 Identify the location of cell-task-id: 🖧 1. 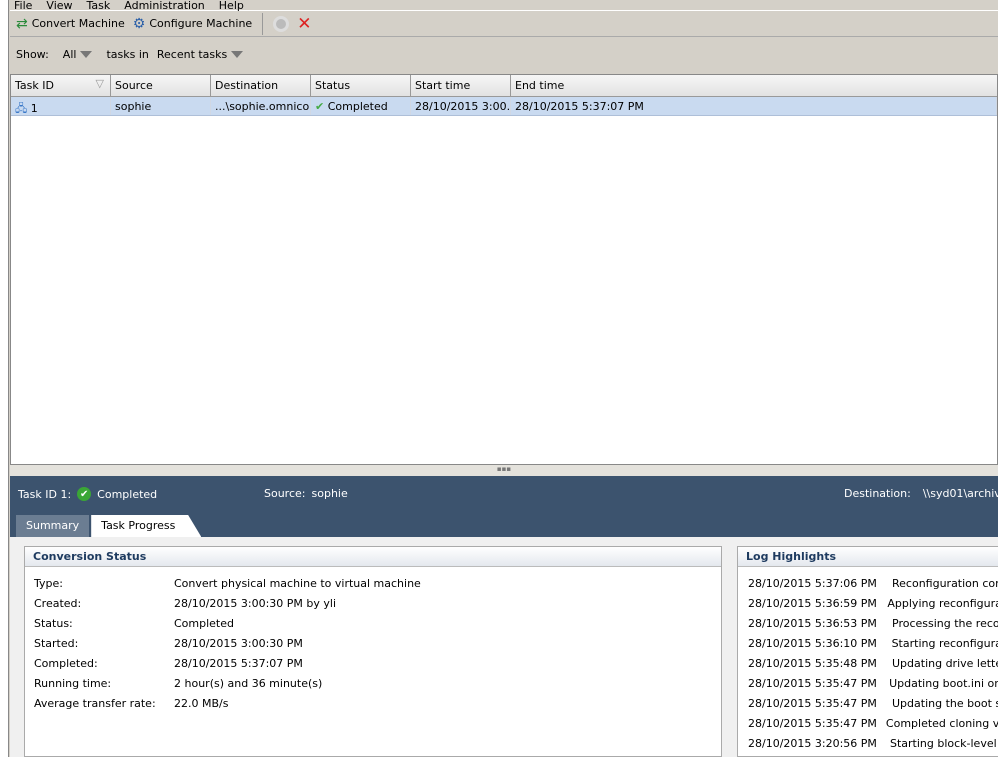
(61, 106).